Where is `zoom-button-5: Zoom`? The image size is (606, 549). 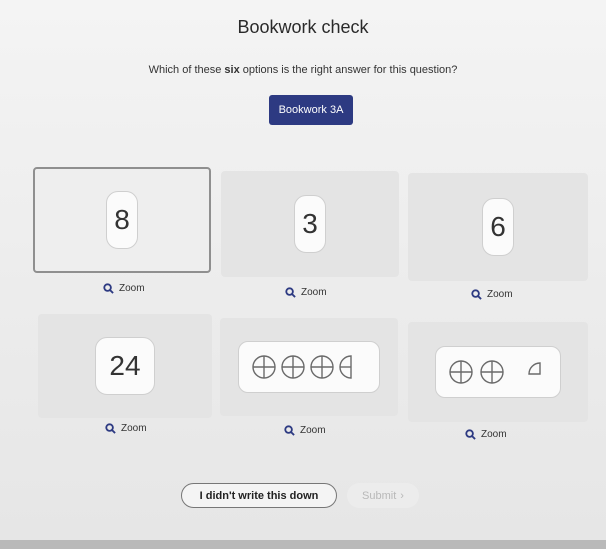 zoom-button-5: Zoom is located at coordinates (305, 430).